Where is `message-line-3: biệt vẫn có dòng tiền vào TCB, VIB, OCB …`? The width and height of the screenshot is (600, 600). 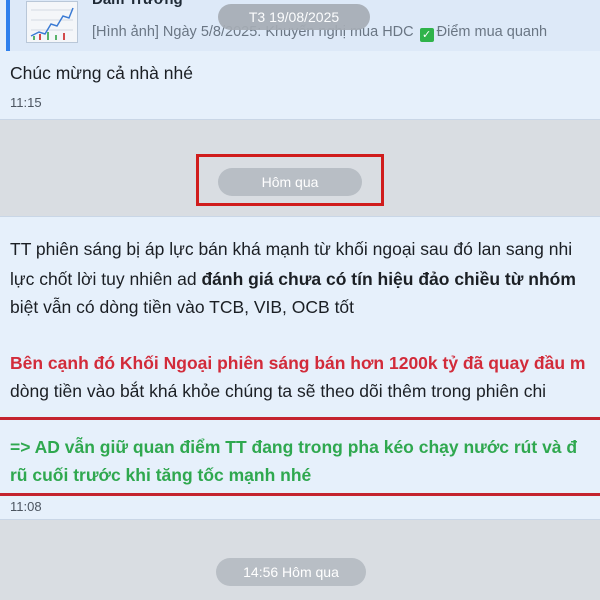
message-line-3: biệt vẫn có dòng tiền vào TCB, VIB, OCB … is located at coordinates (182, 307).